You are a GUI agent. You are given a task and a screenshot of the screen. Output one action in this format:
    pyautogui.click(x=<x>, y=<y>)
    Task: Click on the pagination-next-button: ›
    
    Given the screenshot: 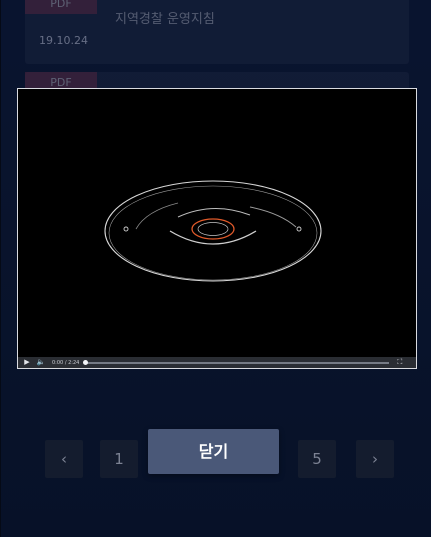 What is the action you would take?
    pyautogui.click(x=375, y=459)
    